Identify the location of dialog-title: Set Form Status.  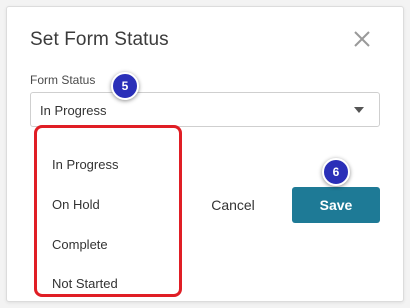
(99, 39).